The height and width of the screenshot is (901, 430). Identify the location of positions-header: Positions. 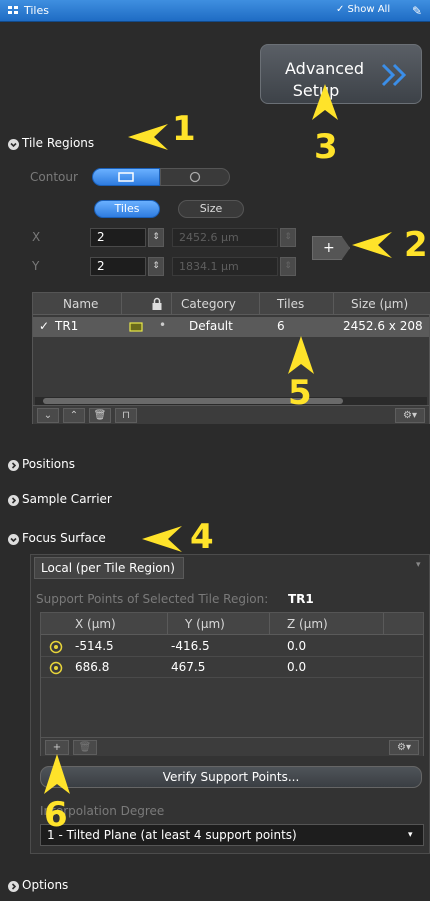
(48, 464).